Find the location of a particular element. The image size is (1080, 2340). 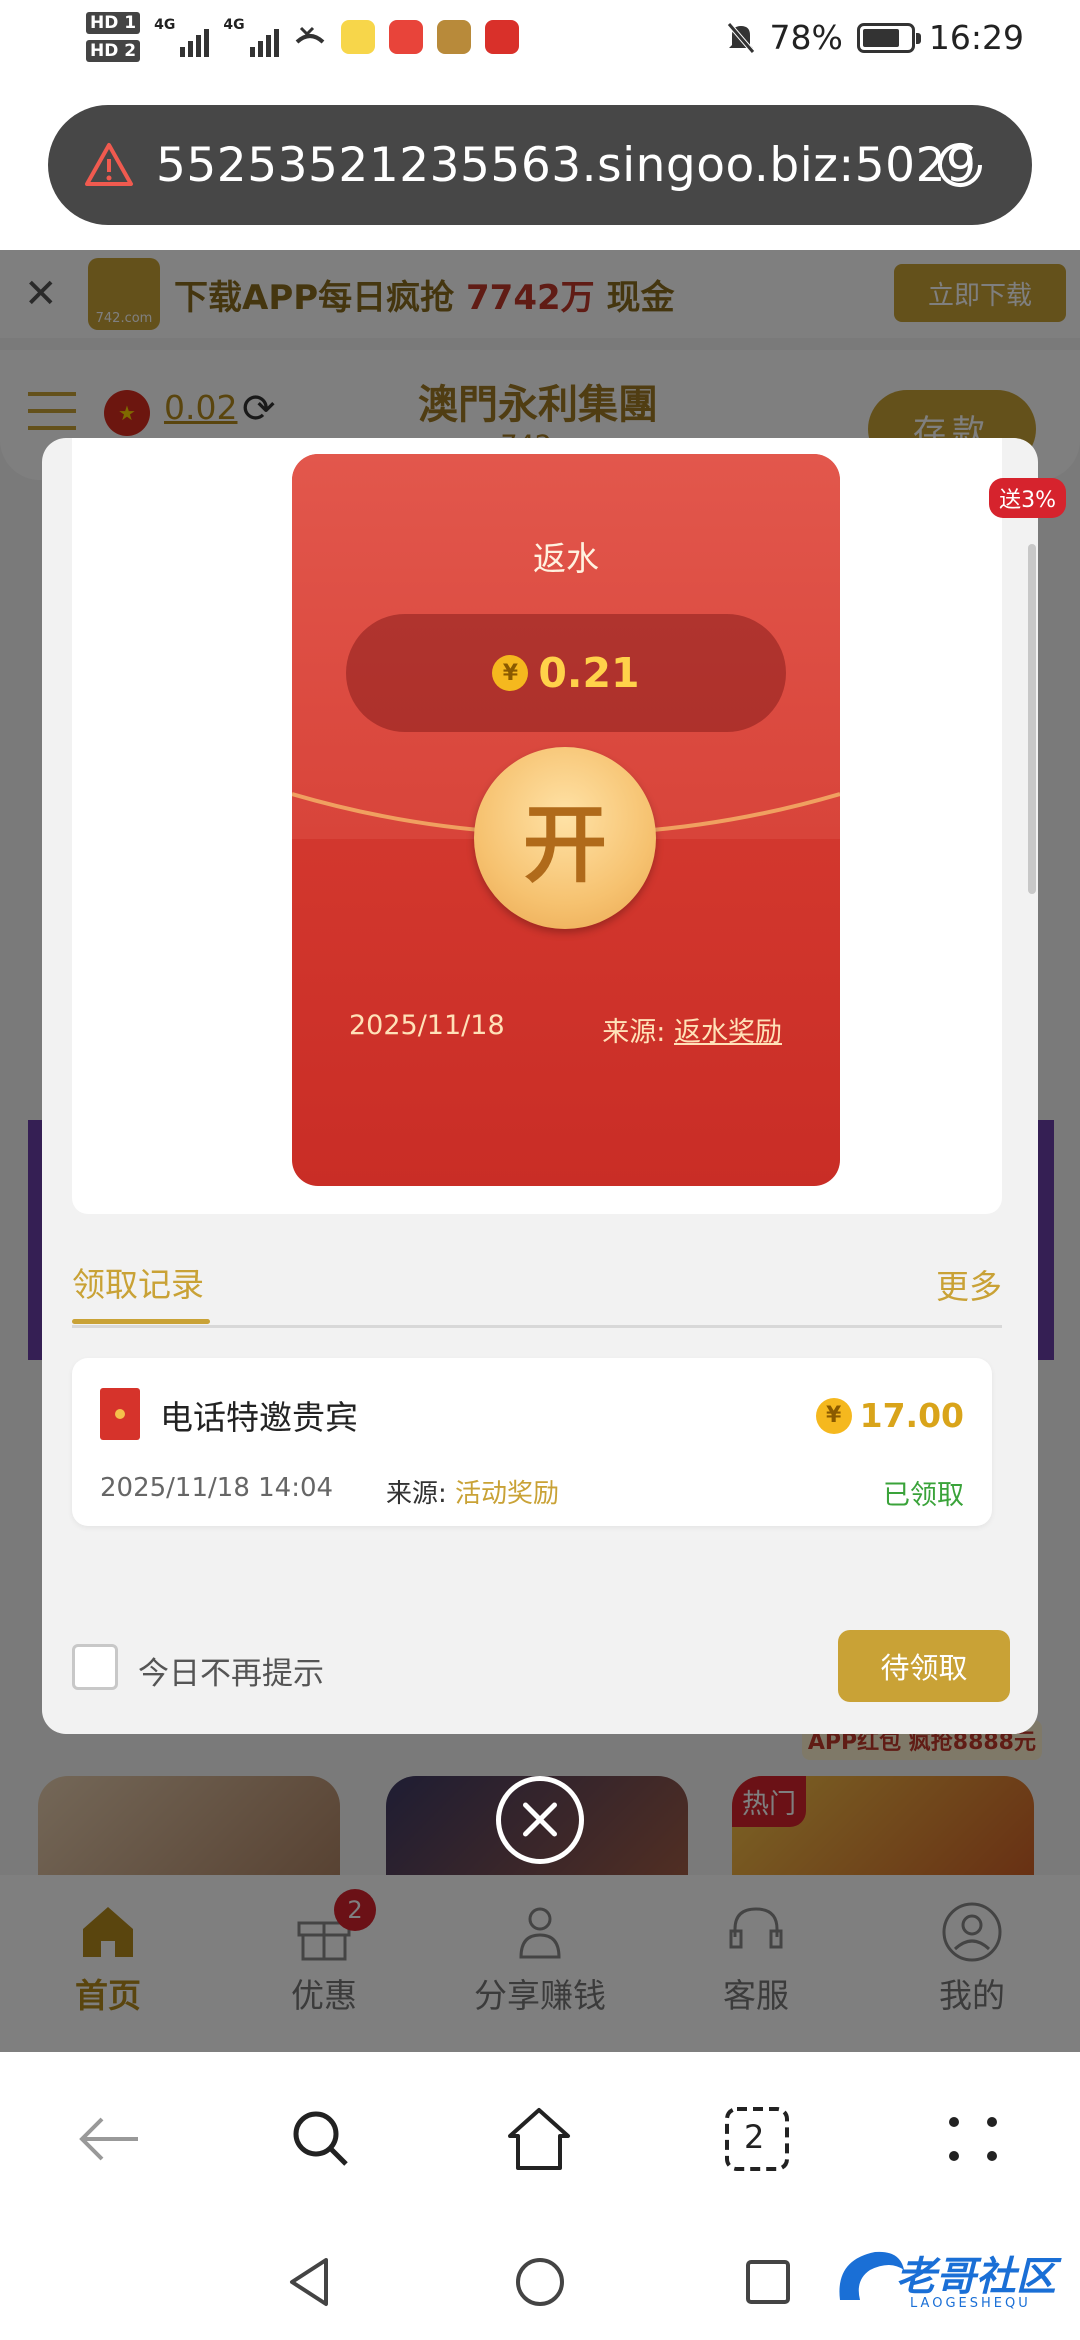

dont-show-label: 今日不再提示 is located at coordinates (231, 1670).